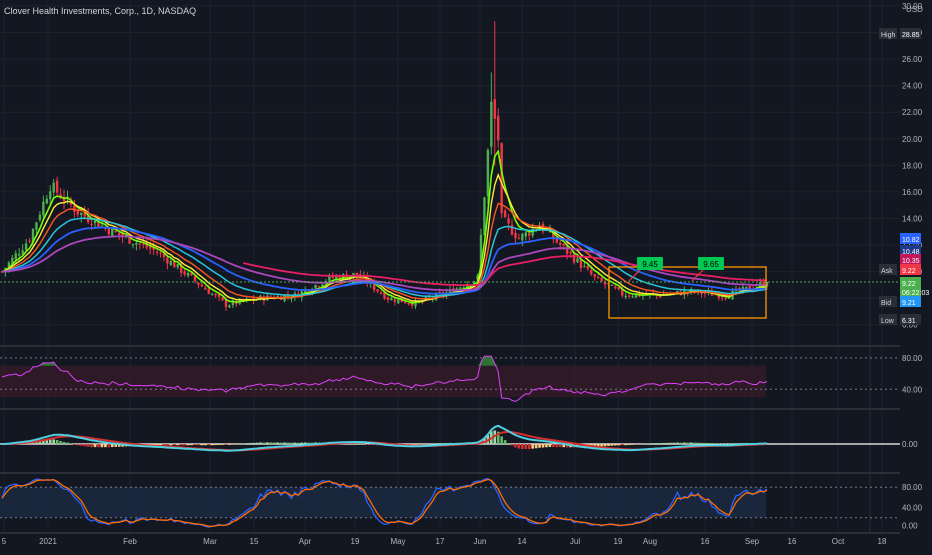  Describe the element at coordinates (914, 9) in the screenshot. I see `currency-label: USD` at that location.